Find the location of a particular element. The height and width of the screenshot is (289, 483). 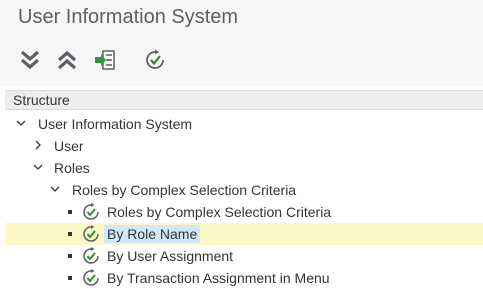

tree-node-report-by-role-name: By Role Name is located at coordinates (244, 234).